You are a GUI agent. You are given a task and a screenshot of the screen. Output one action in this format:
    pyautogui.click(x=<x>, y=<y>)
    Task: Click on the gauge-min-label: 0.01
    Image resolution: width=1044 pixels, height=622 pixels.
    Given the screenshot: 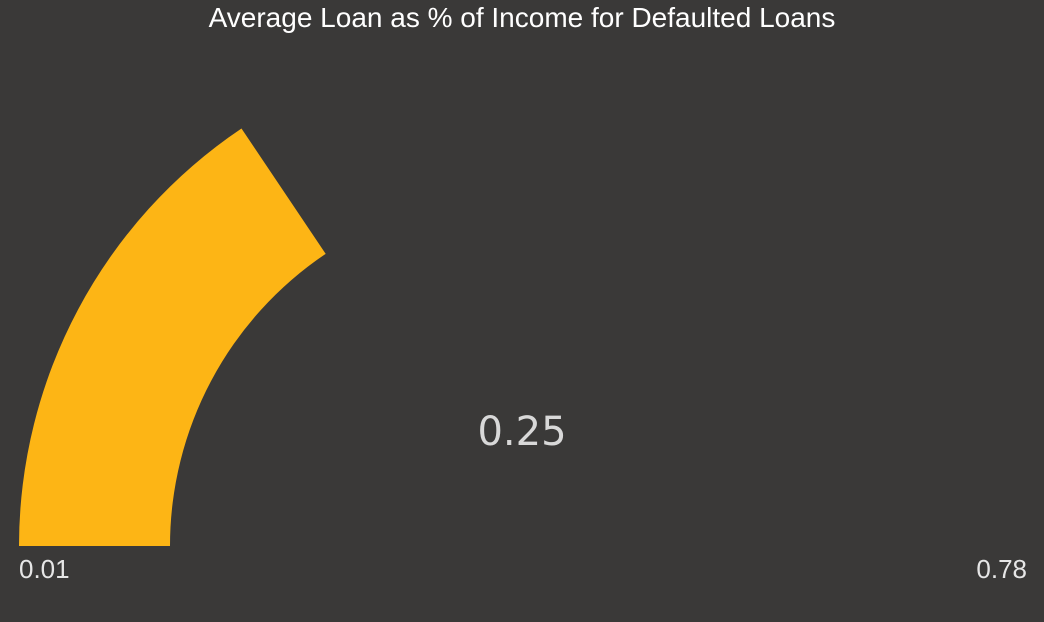 What is the action you would take?
    pyautogui.click(x=44, y=569)
    